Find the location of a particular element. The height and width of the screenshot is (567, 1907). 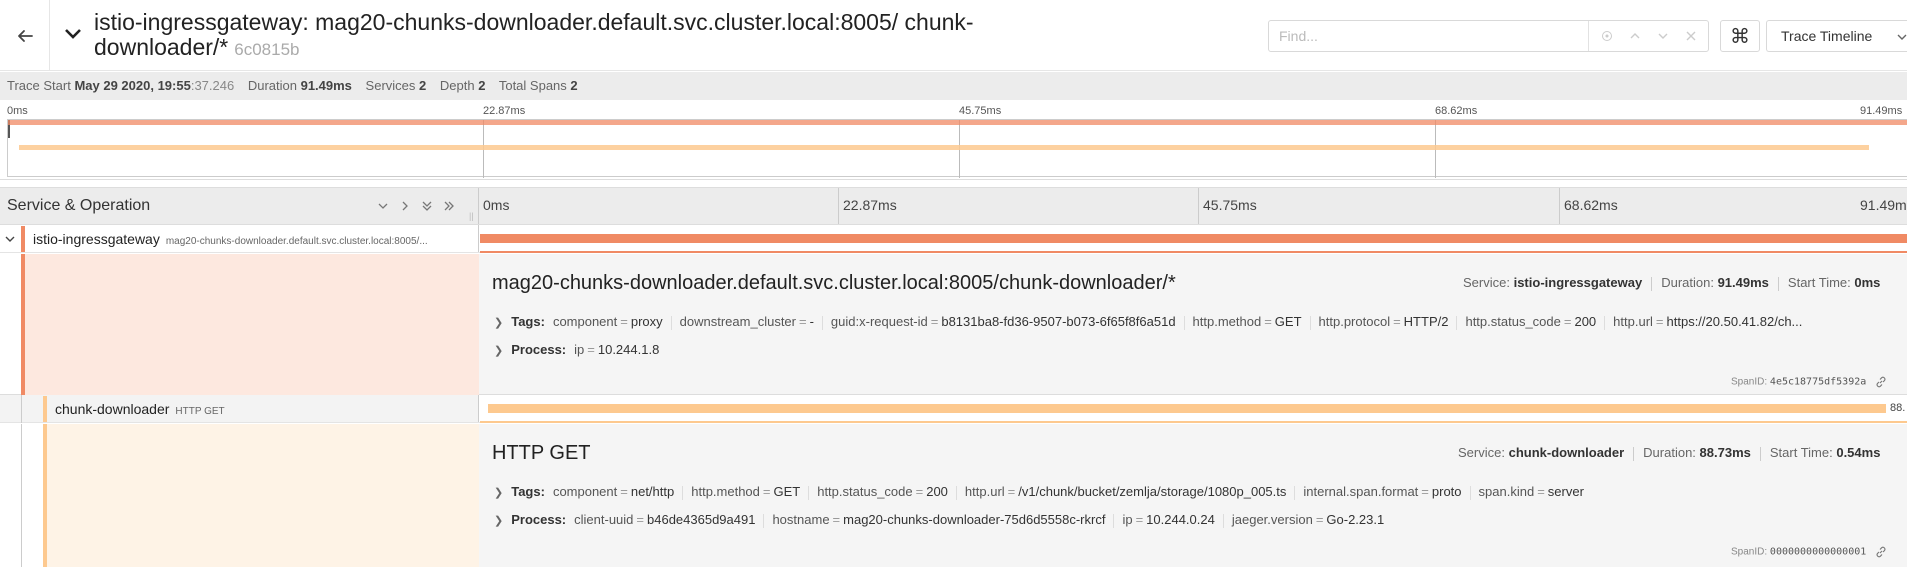

close-icon is located at coordinates (1691, 36).